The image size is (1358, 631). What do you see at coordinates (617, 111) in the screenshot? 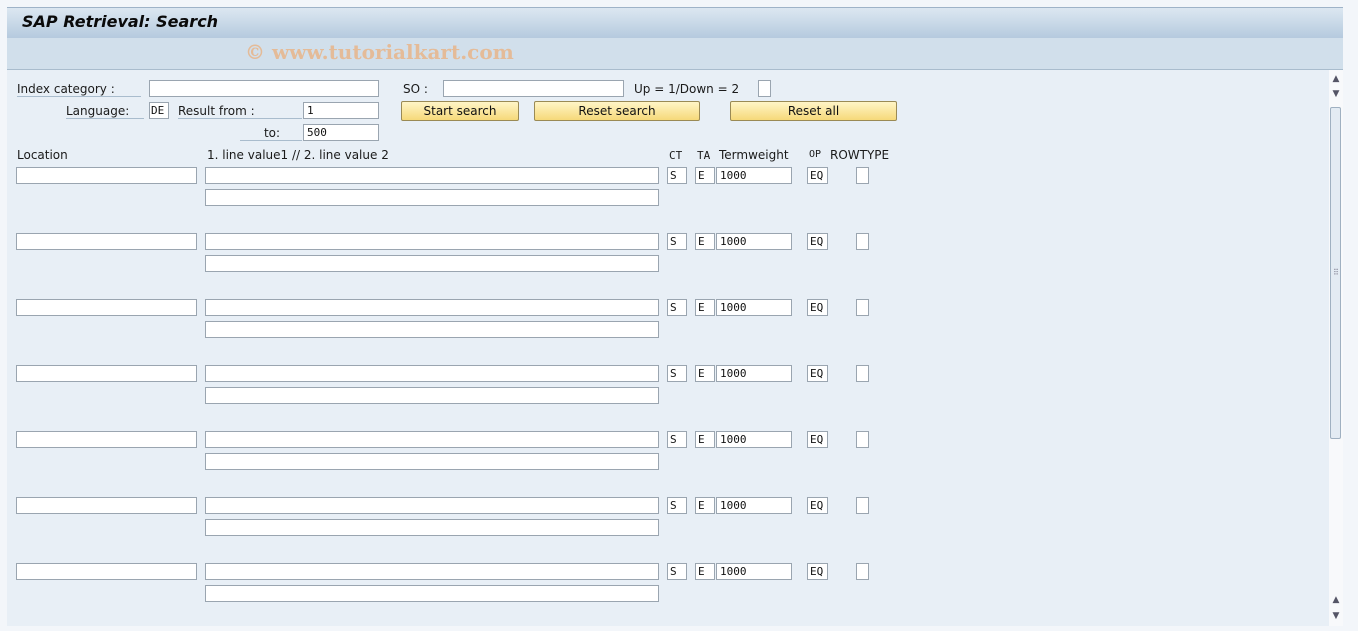
I see `reset-search-button: Reset search` at bounding box center [617, 111].